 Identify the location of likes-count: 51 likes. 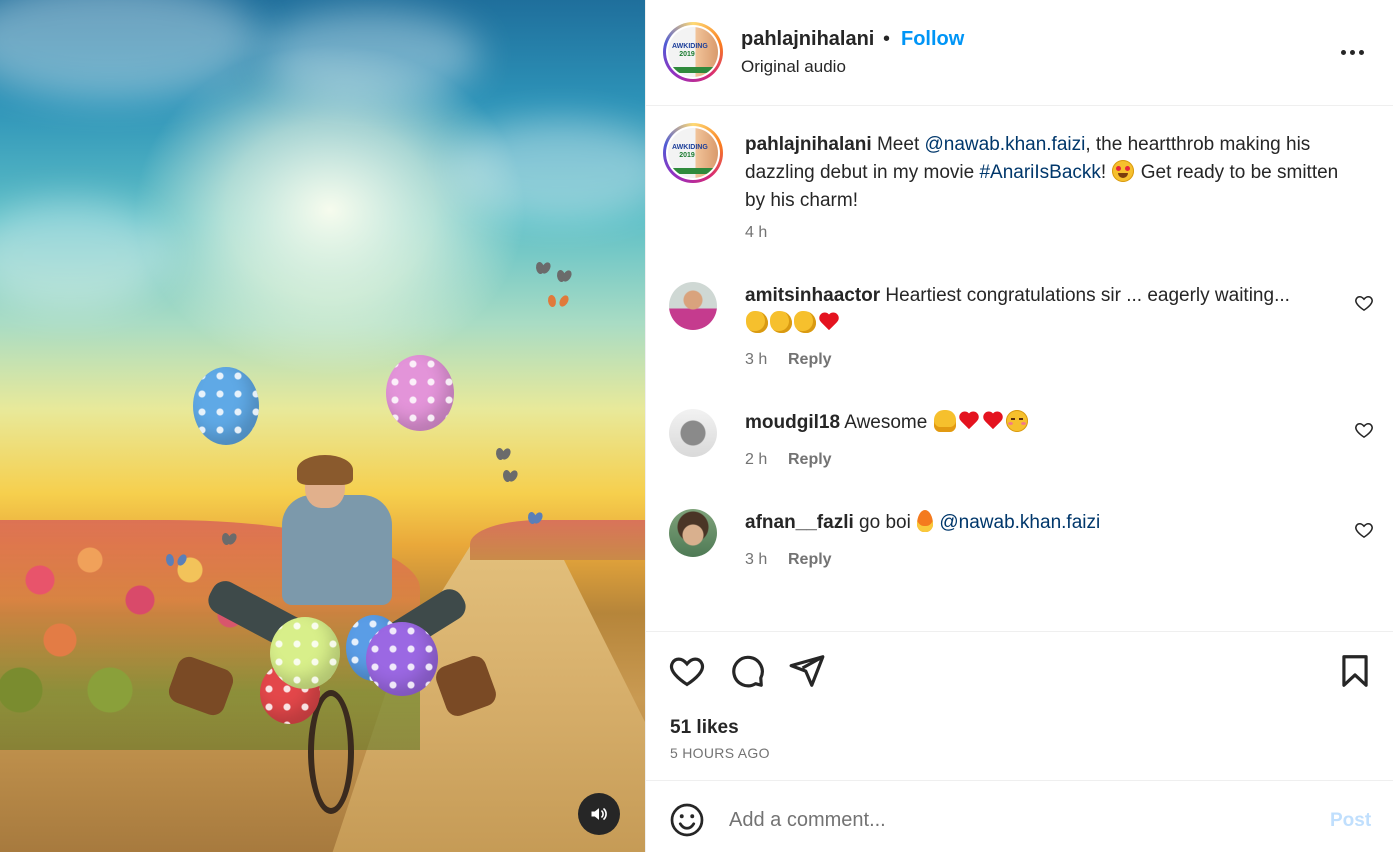
(704, 728).